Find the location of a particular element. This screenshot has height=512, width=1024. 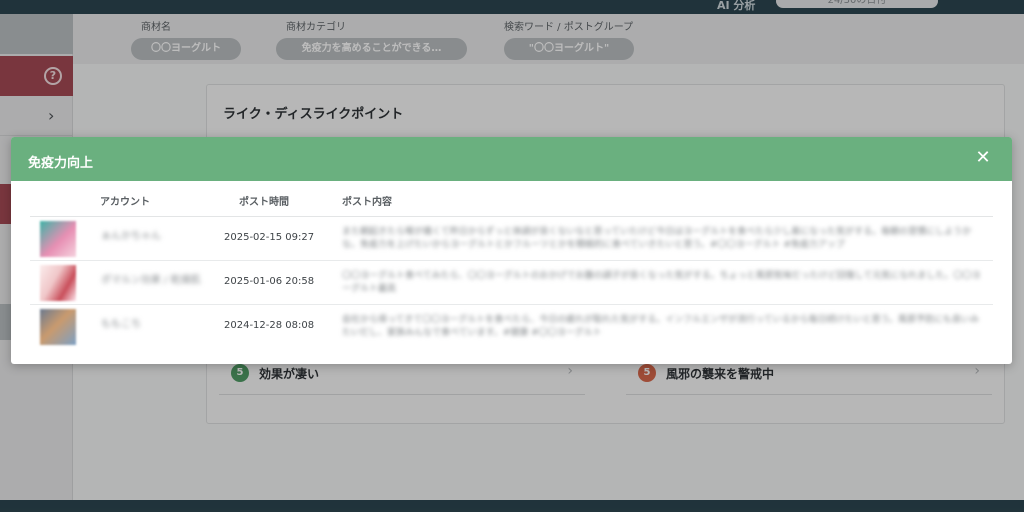

post-time: 2025-02-15 09:27 is located at coordinates (269, 237).